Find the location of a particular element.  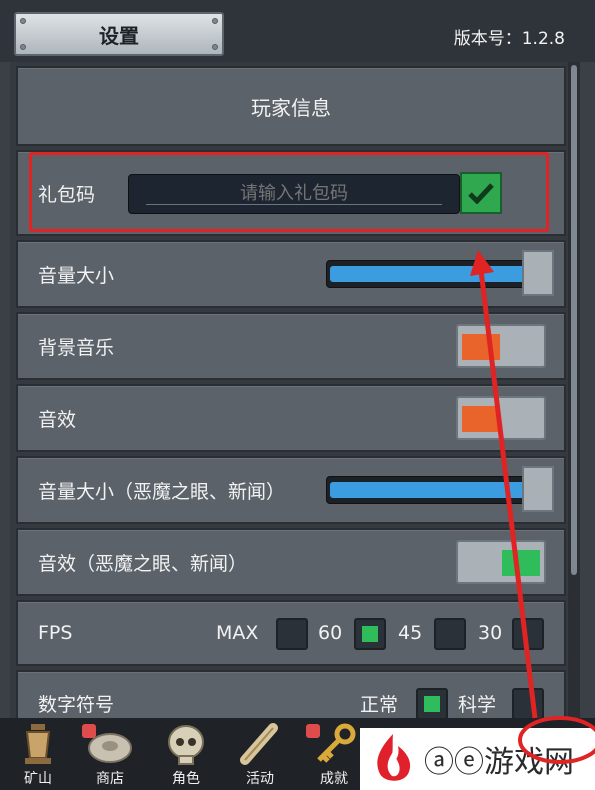

fps-option-60-checkbox is located at coordinates (370, 634).